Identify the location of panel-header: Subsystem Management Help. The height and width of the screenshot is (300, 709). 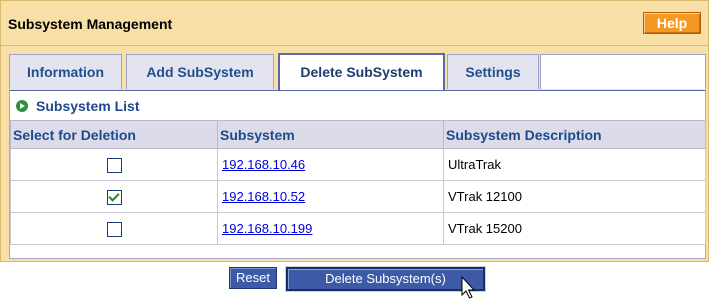
(354, 23).